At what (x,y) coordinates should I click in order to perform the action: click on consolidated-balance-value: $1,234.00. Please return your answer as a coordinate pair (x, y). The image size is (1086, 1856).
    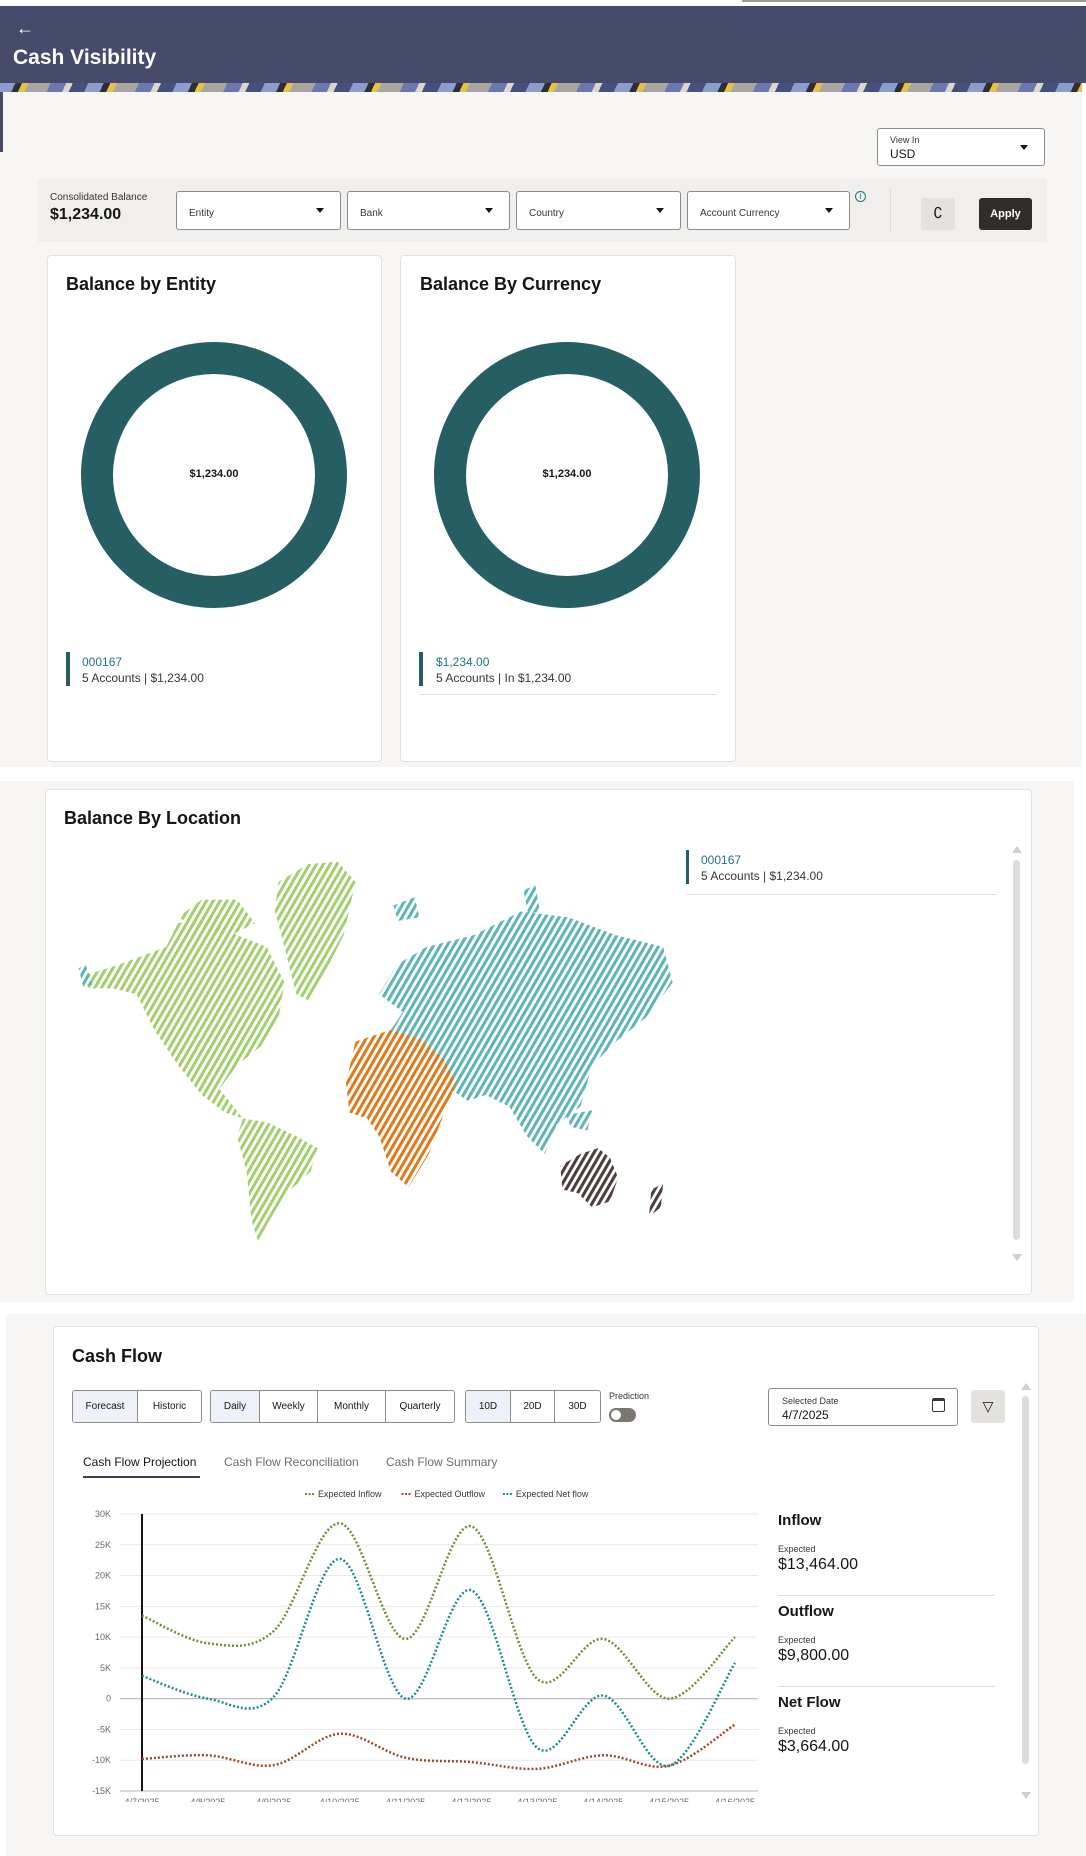
    Looking at the image, I should click on (86, 214).